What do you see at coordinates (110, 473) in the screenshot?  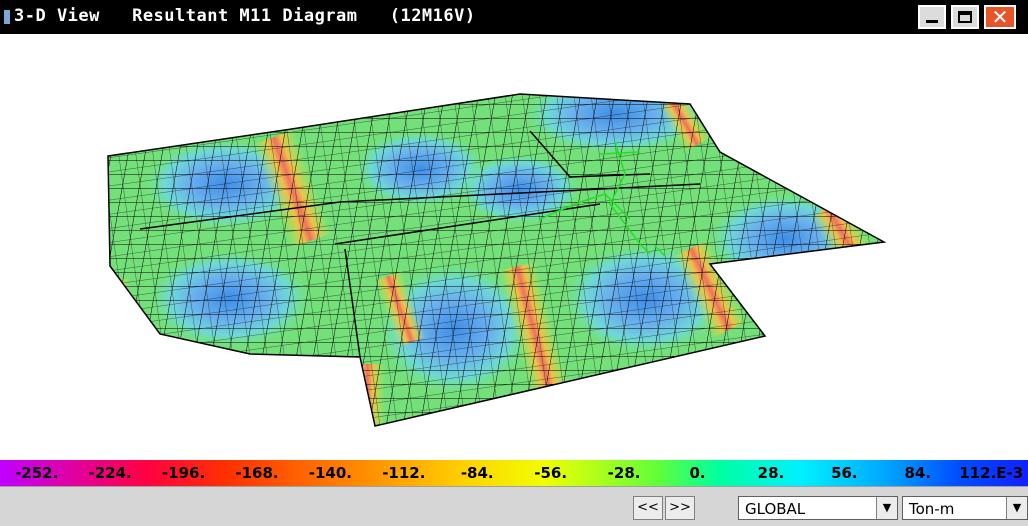 I see `legend-label: -224.` at bounding box center [110, 473].